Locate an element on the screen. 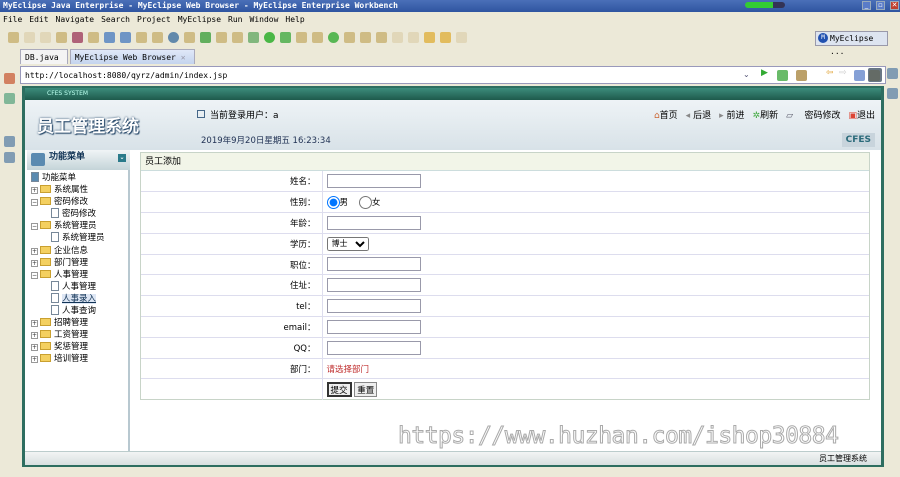 This screenshot has width=900, height=477. package-icon is located at coordinates (77, 37).